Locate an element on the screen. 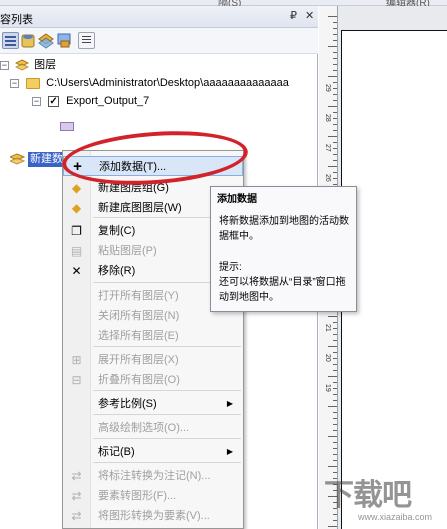 The height and width of the screenshot is (529, 447). features-to-graphics-icon: ⇄ is located at coordinates (76, 496).